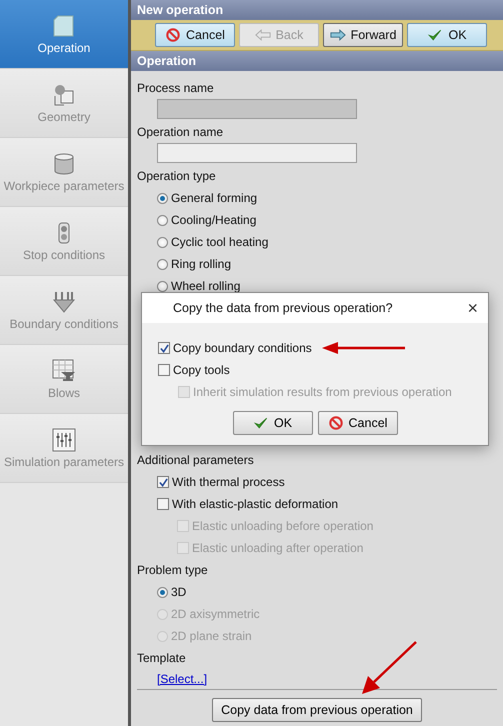 Image resolution: width=503 pixels, height=726 pixels. What do you see at coordinates (358, 423) in the screenshot?
I see `dialog-button: Cancel` at bounding box center [358, 423].